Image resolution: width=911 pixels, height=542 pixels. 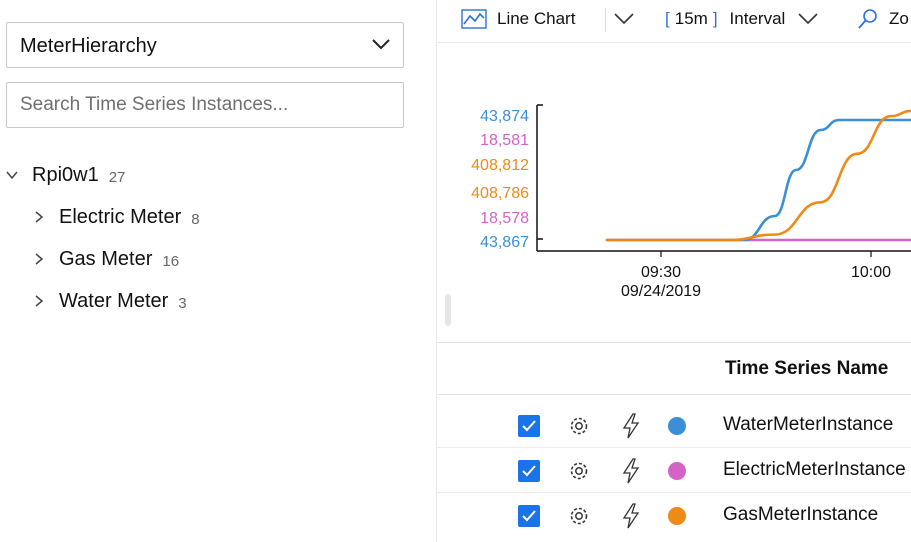 I want to click on toolbar-divider, so click(x=605, y=20).